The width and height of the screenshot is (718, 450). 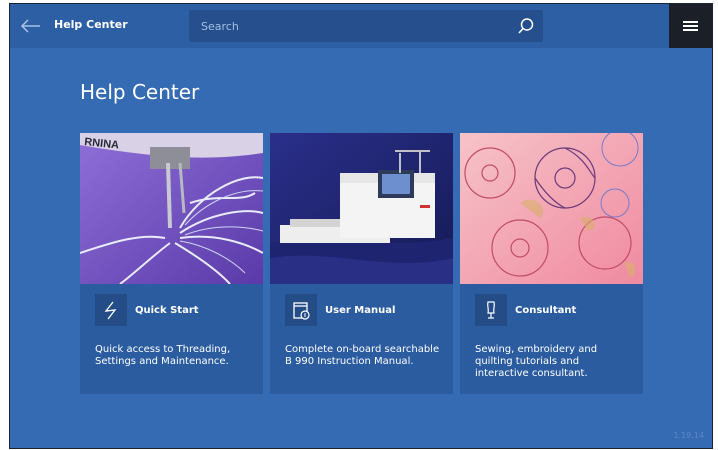 I want to click on lightning-icon, so click(x=111, y=310).